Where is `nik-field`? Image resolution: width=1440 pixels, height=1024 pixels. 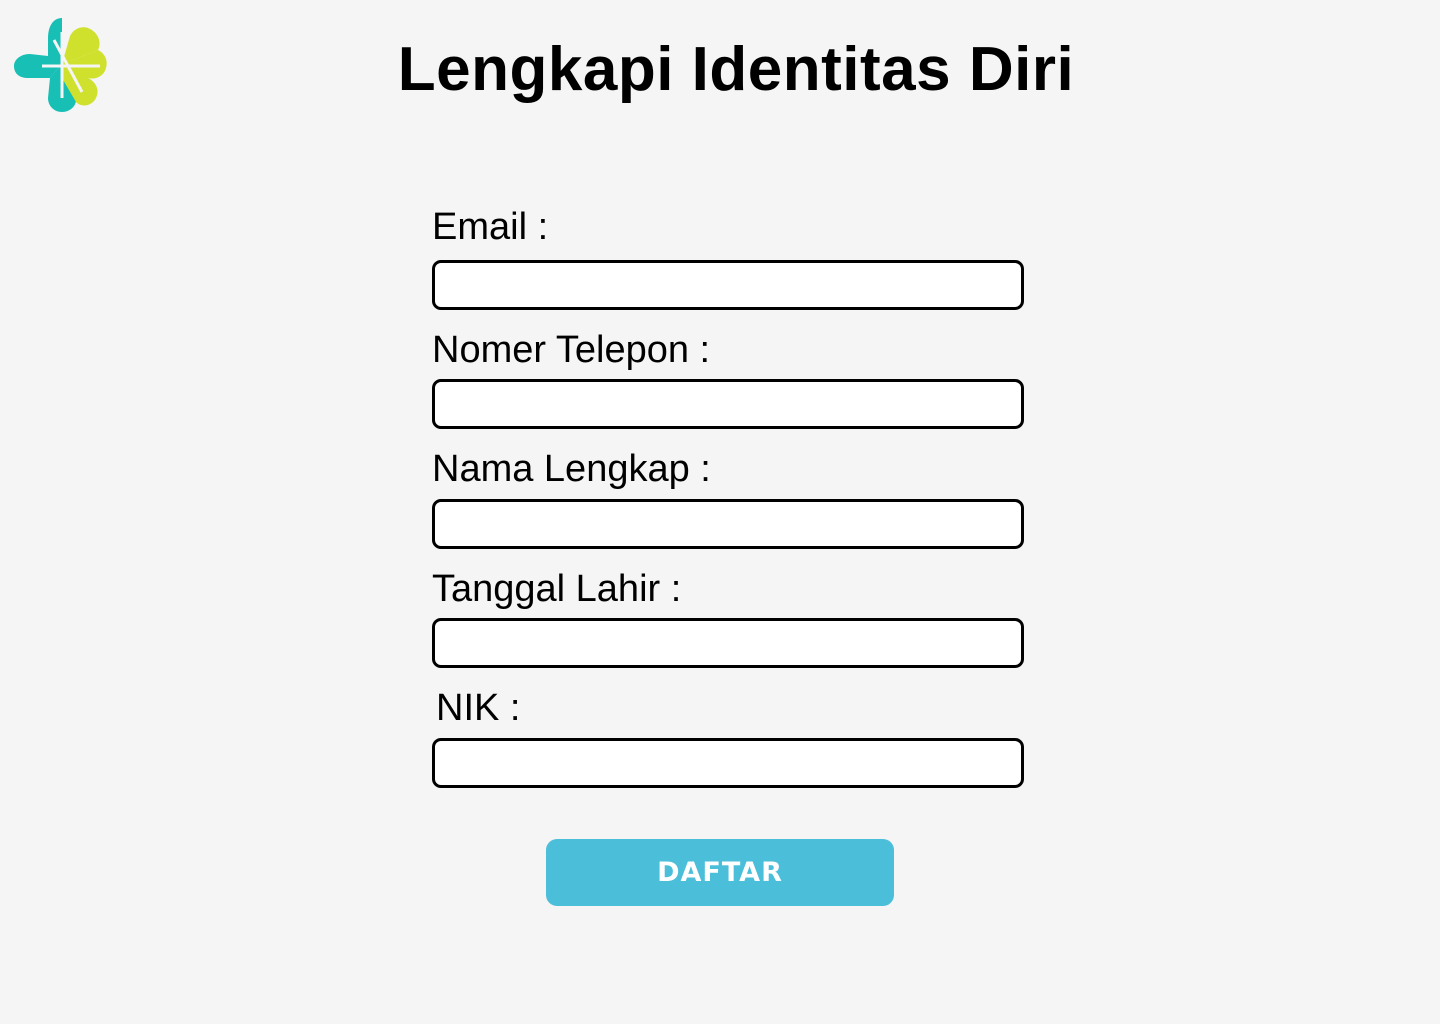 nik-field is located at coordinates (728, 763).